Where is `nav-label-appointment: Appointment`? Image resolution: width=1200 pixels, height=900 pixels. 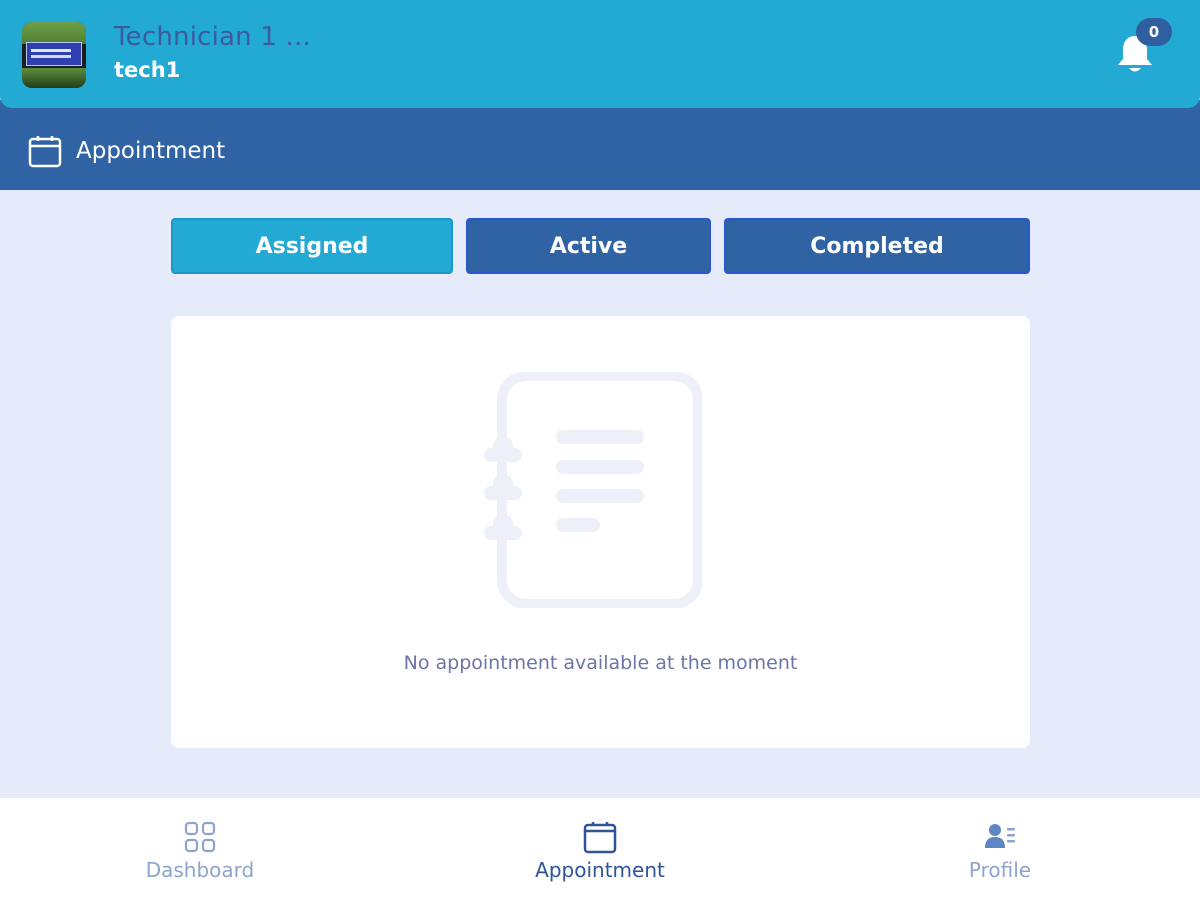 nav-label-appointment: Appointment is located at coordinates (600, 870).